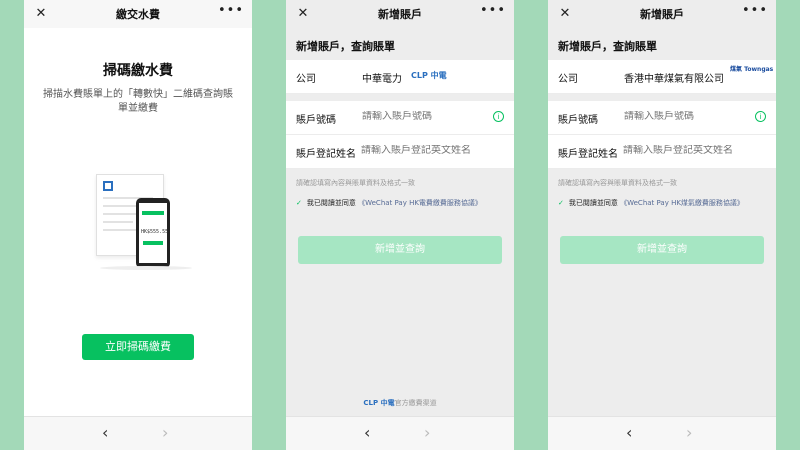  I want to click on footer: CLP 中電官方繳費渠道, so click(400, 403).